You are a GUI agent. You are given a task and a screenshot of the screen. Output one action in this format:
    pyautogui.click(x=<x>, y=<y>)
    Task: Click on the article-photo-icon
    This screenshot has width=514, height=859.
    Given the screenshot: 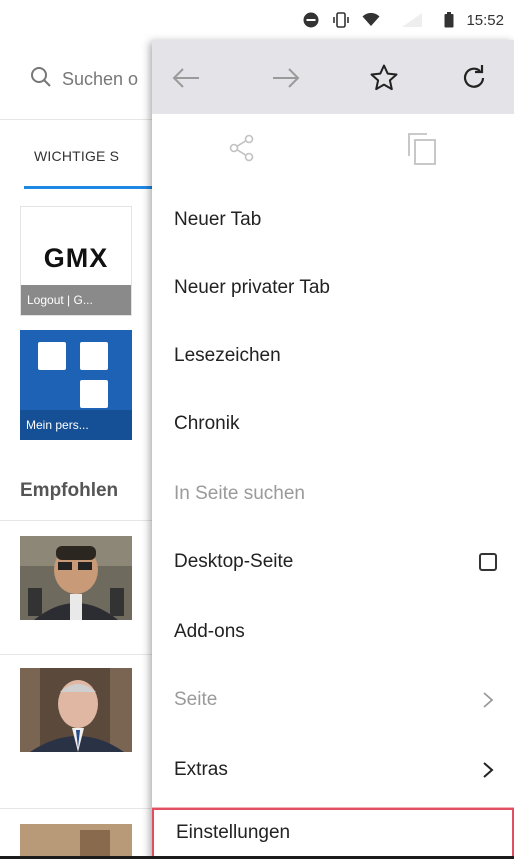 What is the action you would take?
    pyautogui.click(x=76, y=840)
    